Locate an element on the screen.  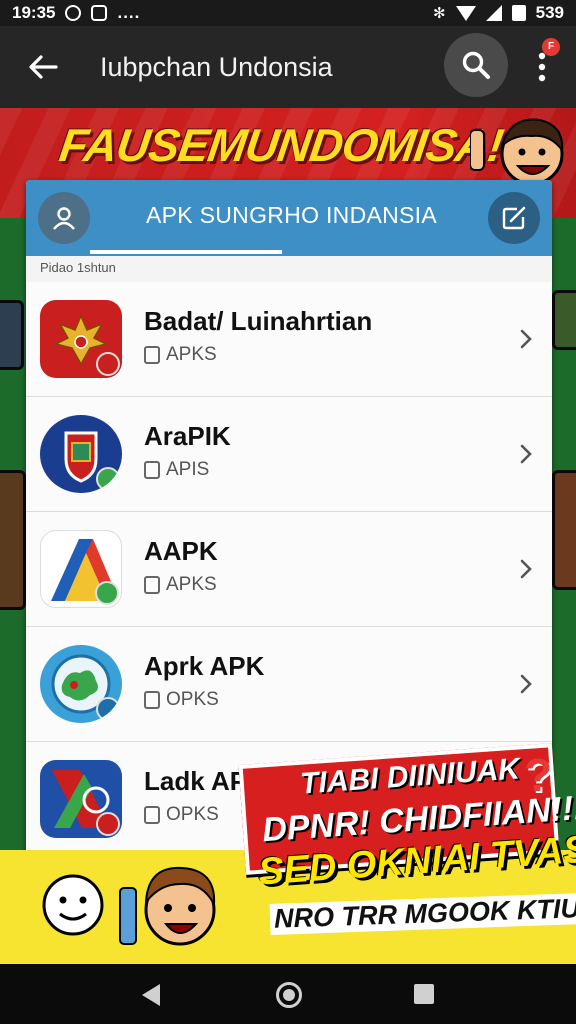
edit-button is located at coordinates (514, 218).